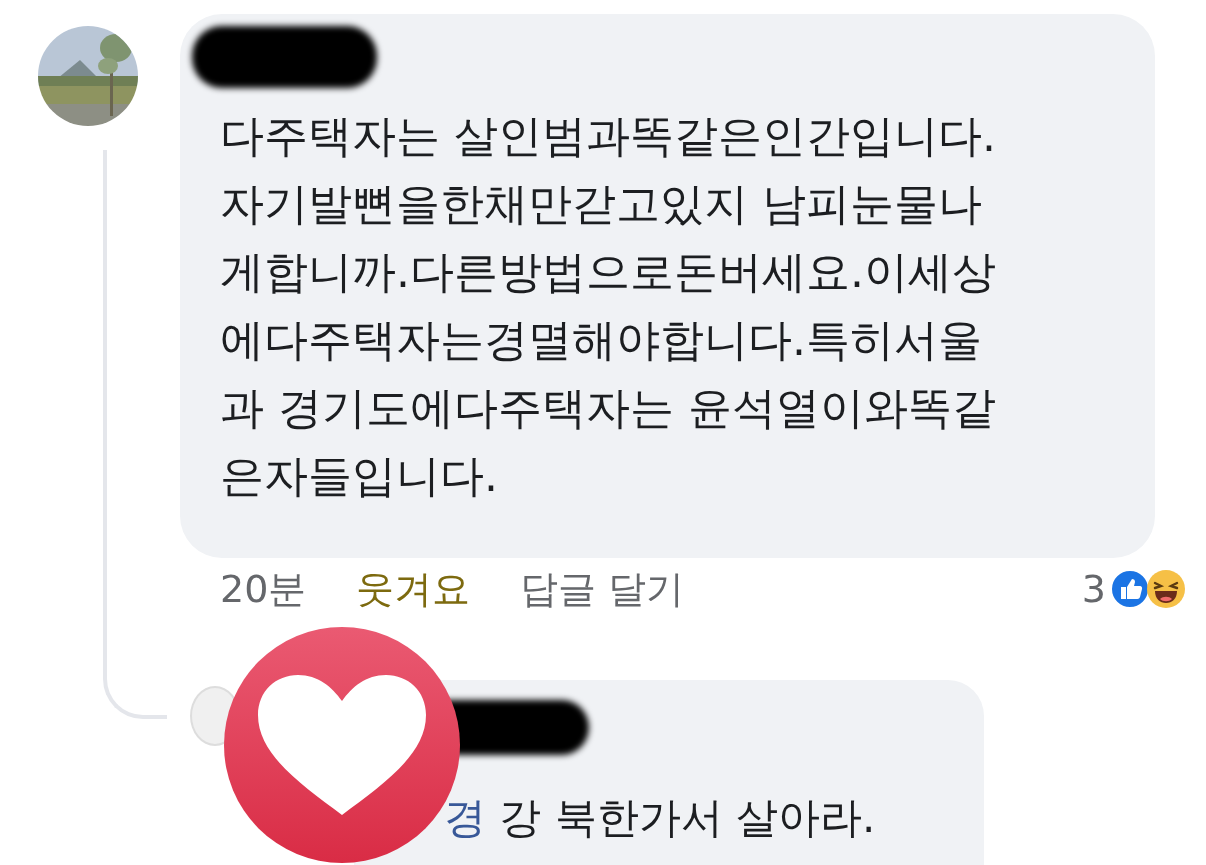  What do you see at coordinates (413, 589) in the screenshot?
I see `reaction-link: 웃겨요` at bounding box center [413, 589].